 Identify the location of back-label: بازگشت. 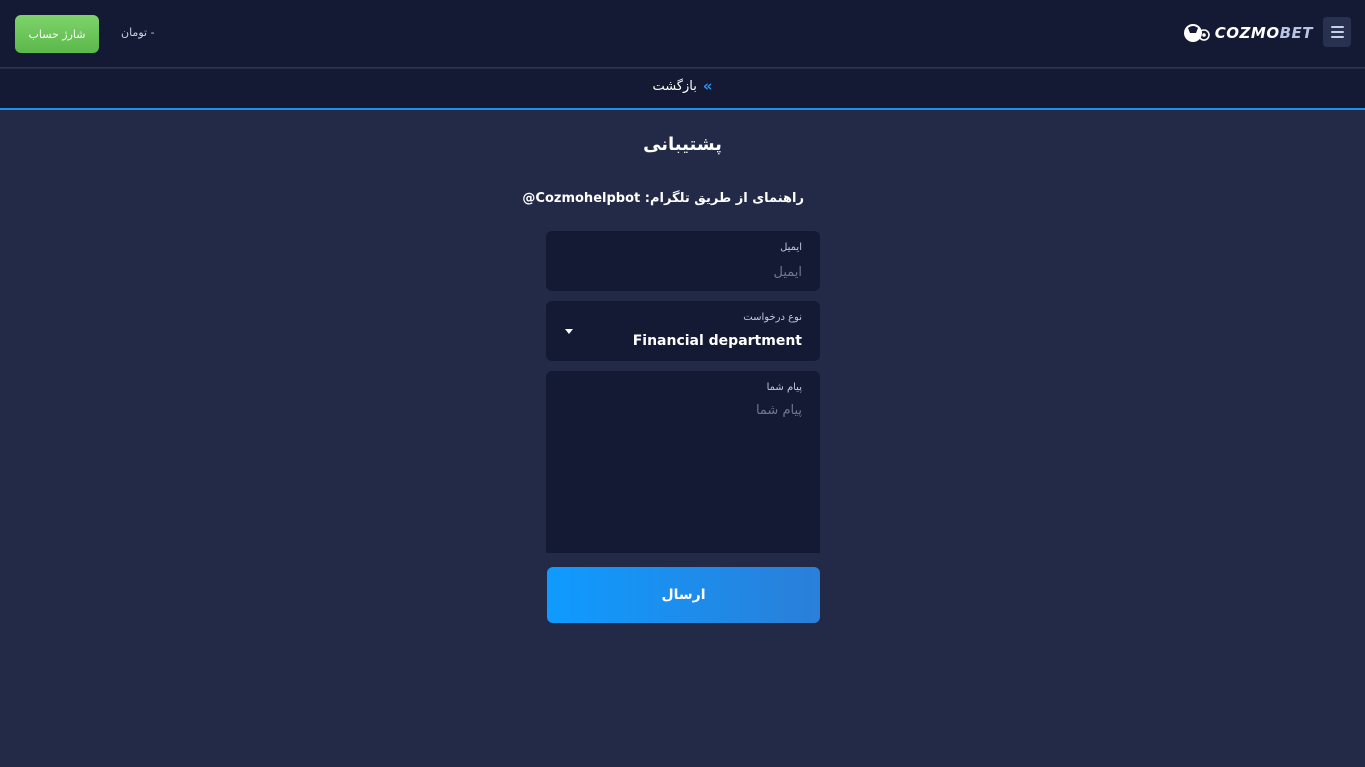
(674, 86).